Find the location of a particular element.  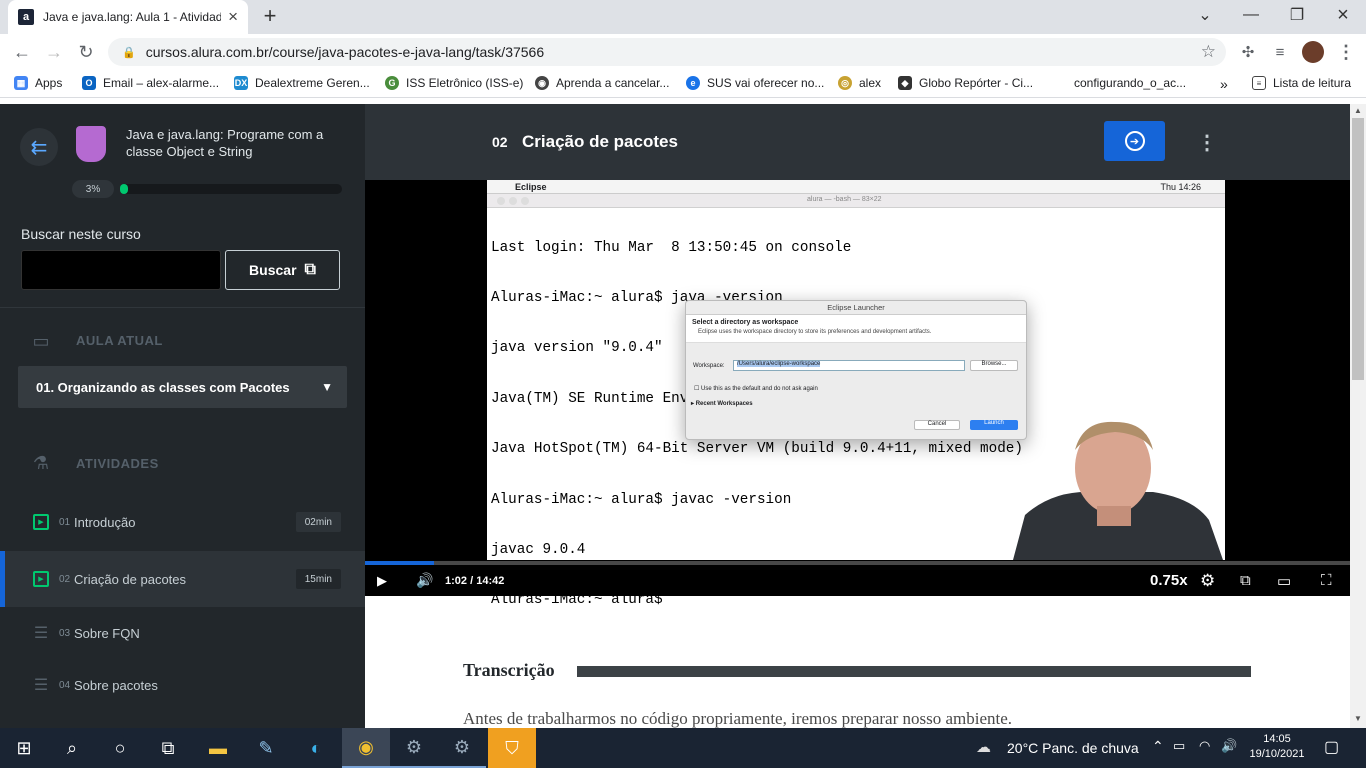

mac-clock: Thu 14:26 is located at coordinates (1180, 186).